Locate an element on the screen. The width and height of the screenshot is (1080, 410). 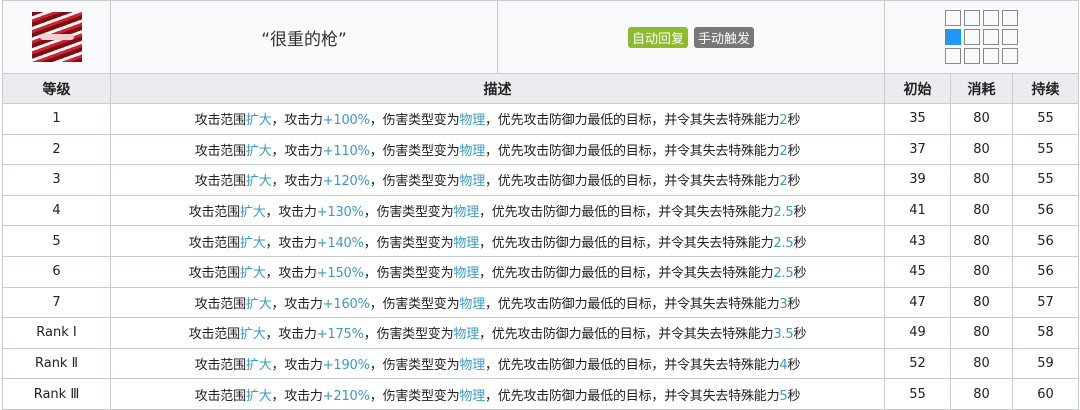
skill-icon-cell is located at coordinates (56, 37).